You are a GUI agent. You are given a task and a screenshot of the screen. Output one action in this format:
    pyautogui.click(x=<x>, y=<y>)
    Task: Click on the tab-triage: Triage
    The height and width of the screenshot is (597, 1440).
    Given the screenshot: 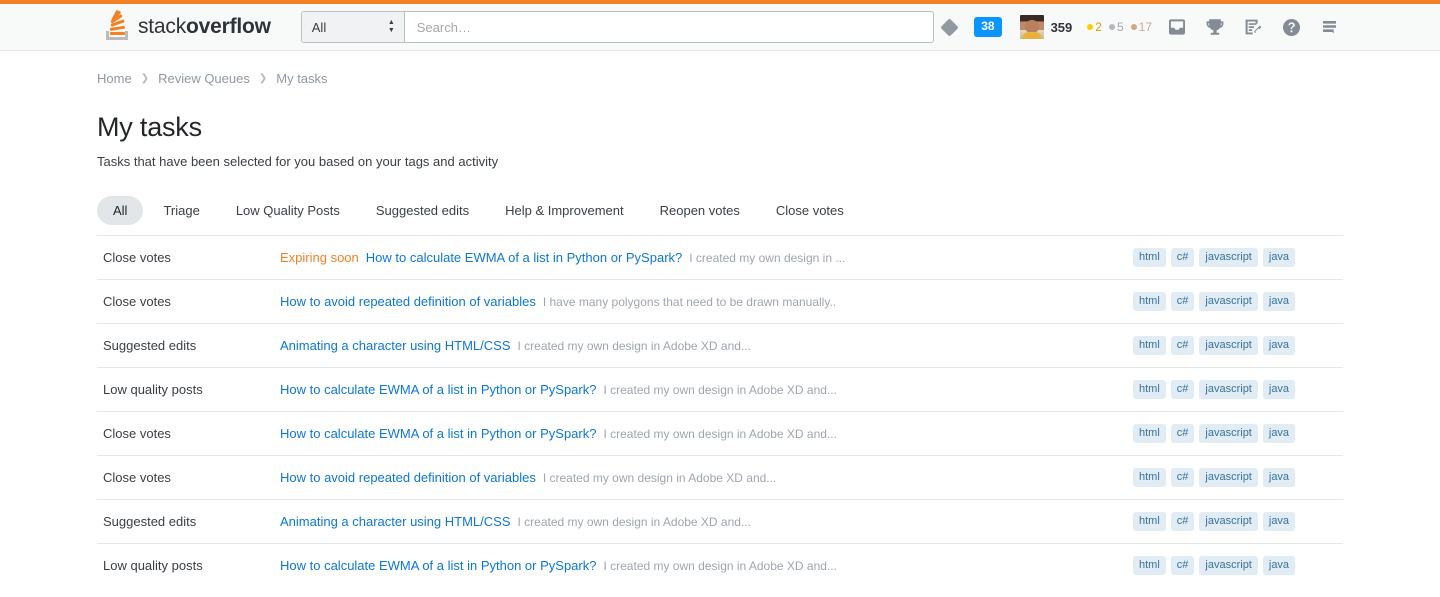 What is the action you would take?
    pyautogui.click(x=181, y=210)
    